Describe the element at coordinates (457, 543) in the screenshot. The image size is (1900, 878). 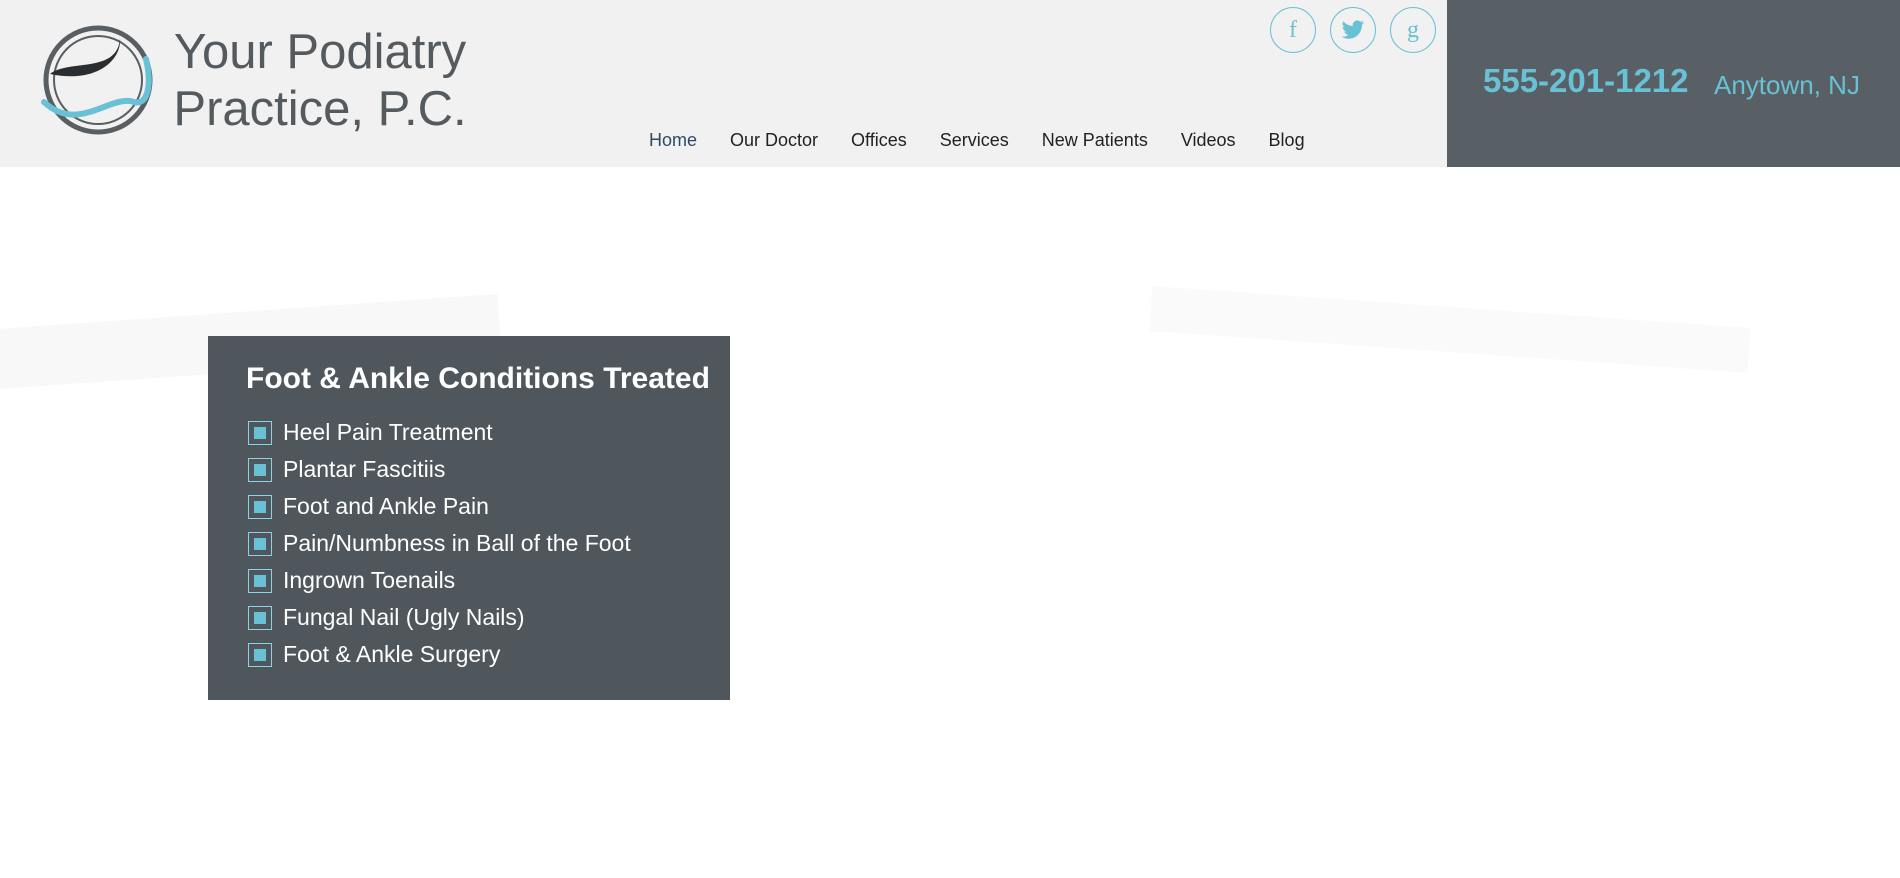
I see `condition-label: Pain/Numbness in Ball of the Foot` at that location.